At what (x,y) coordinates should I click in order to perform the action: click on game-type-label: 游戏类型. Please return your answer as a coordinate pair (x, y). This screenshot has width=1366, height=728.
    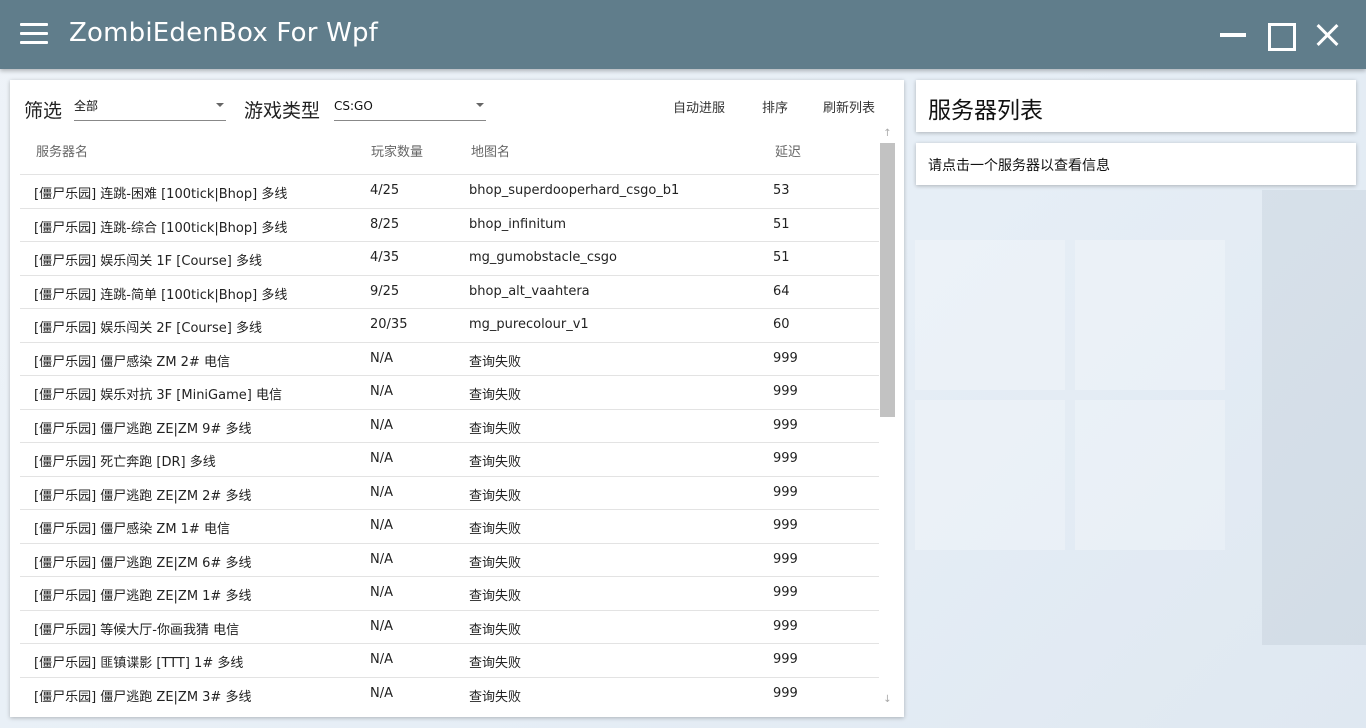
    Looking at the image, I should click on (282, 111).